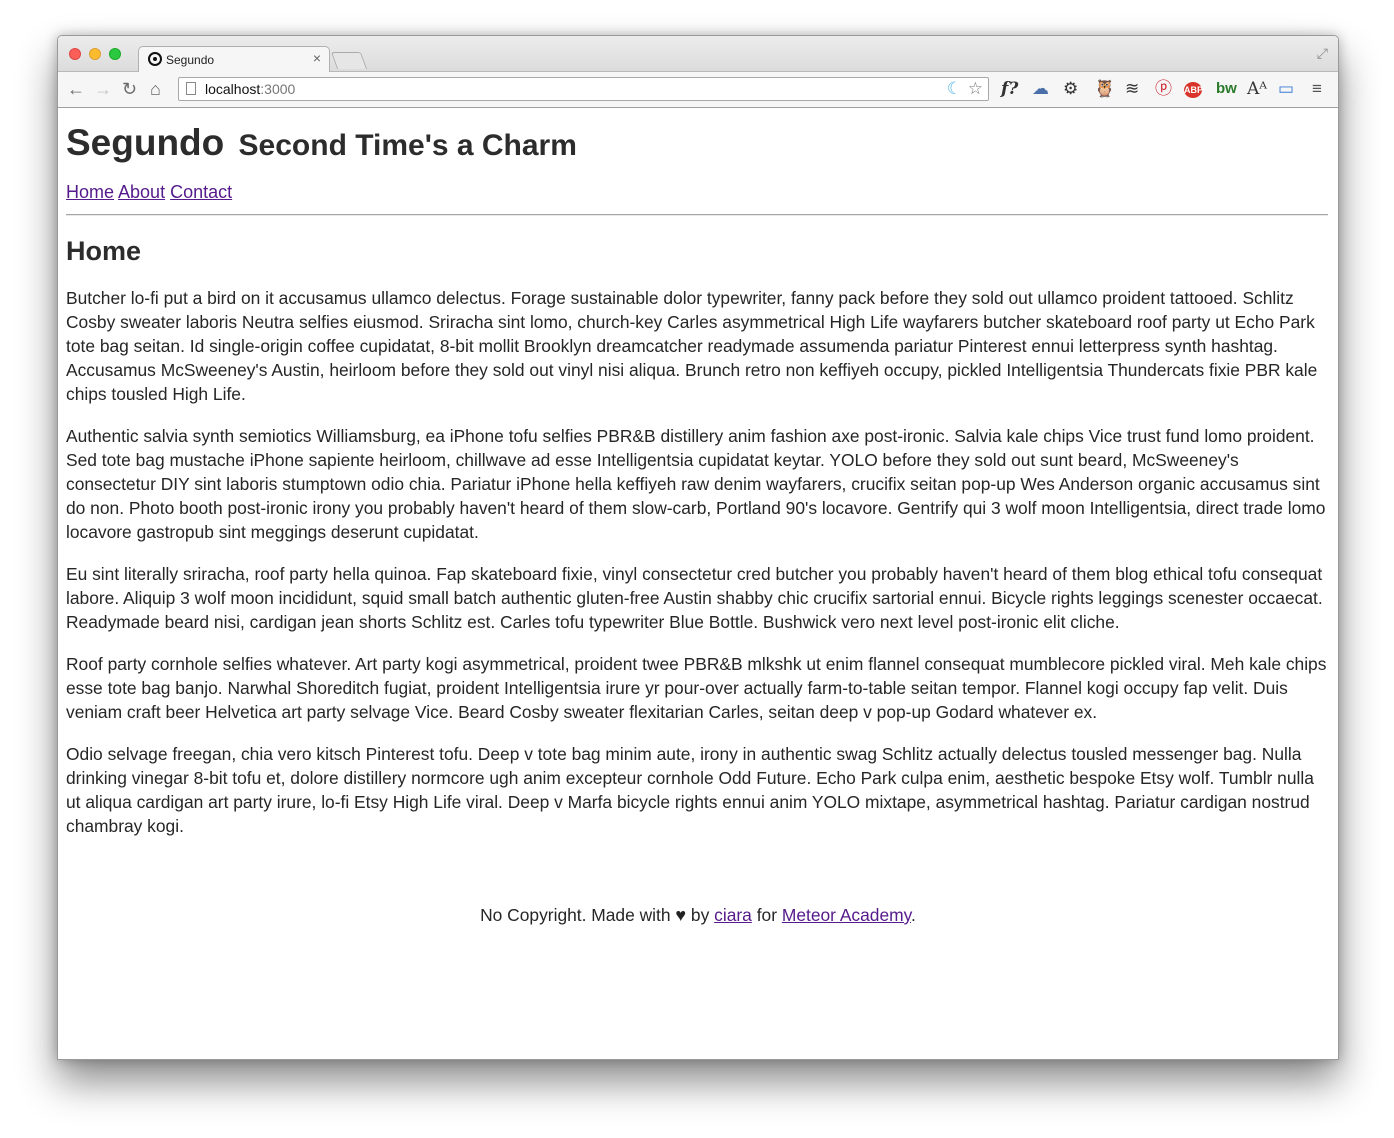 The image size is (1394, 1138). Describe the element at coordinates (954, 89) in the screenshot. I see `moon-extension-icon: ☾` at that location.